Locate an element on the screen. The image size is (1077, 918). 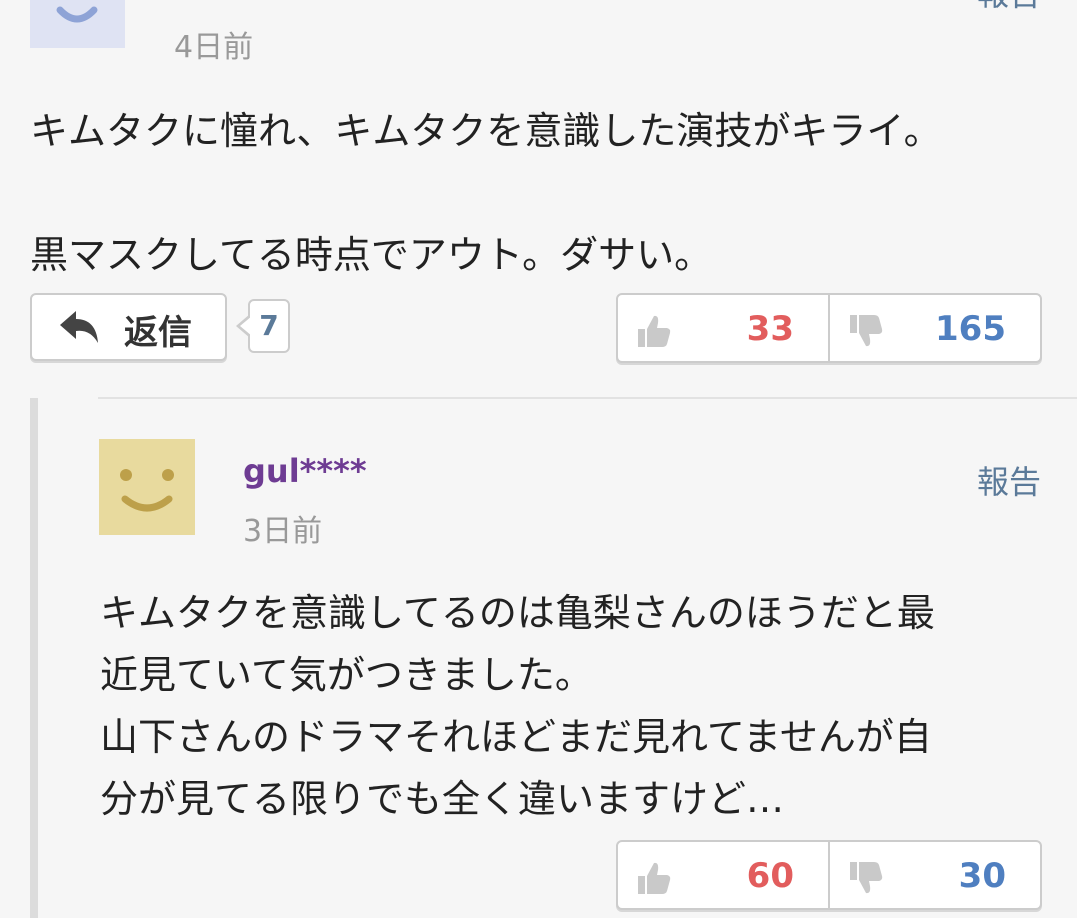
thread-divider is located at coordinates (587, 398).